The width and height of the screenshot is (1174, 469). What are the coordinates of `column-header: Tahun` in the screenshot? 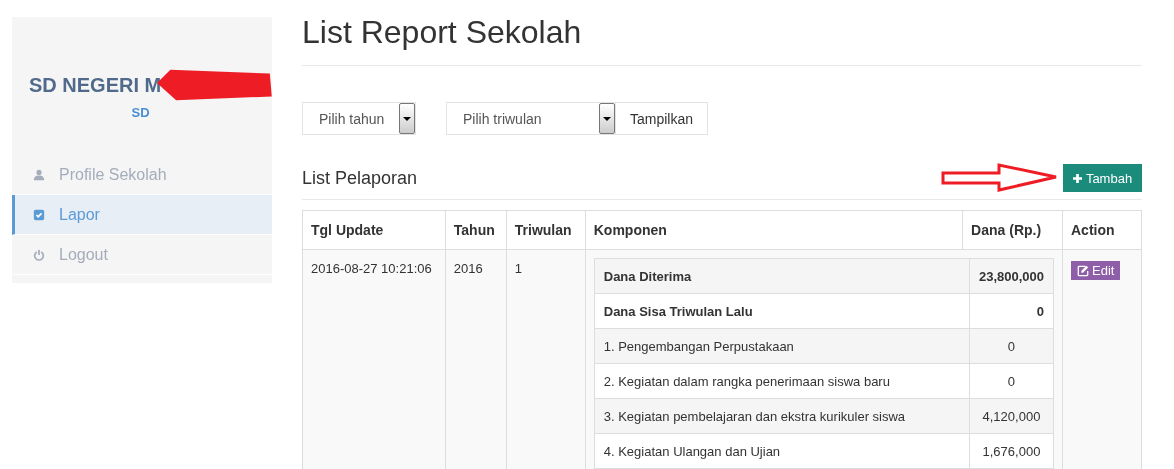 It's located at (476, 230).